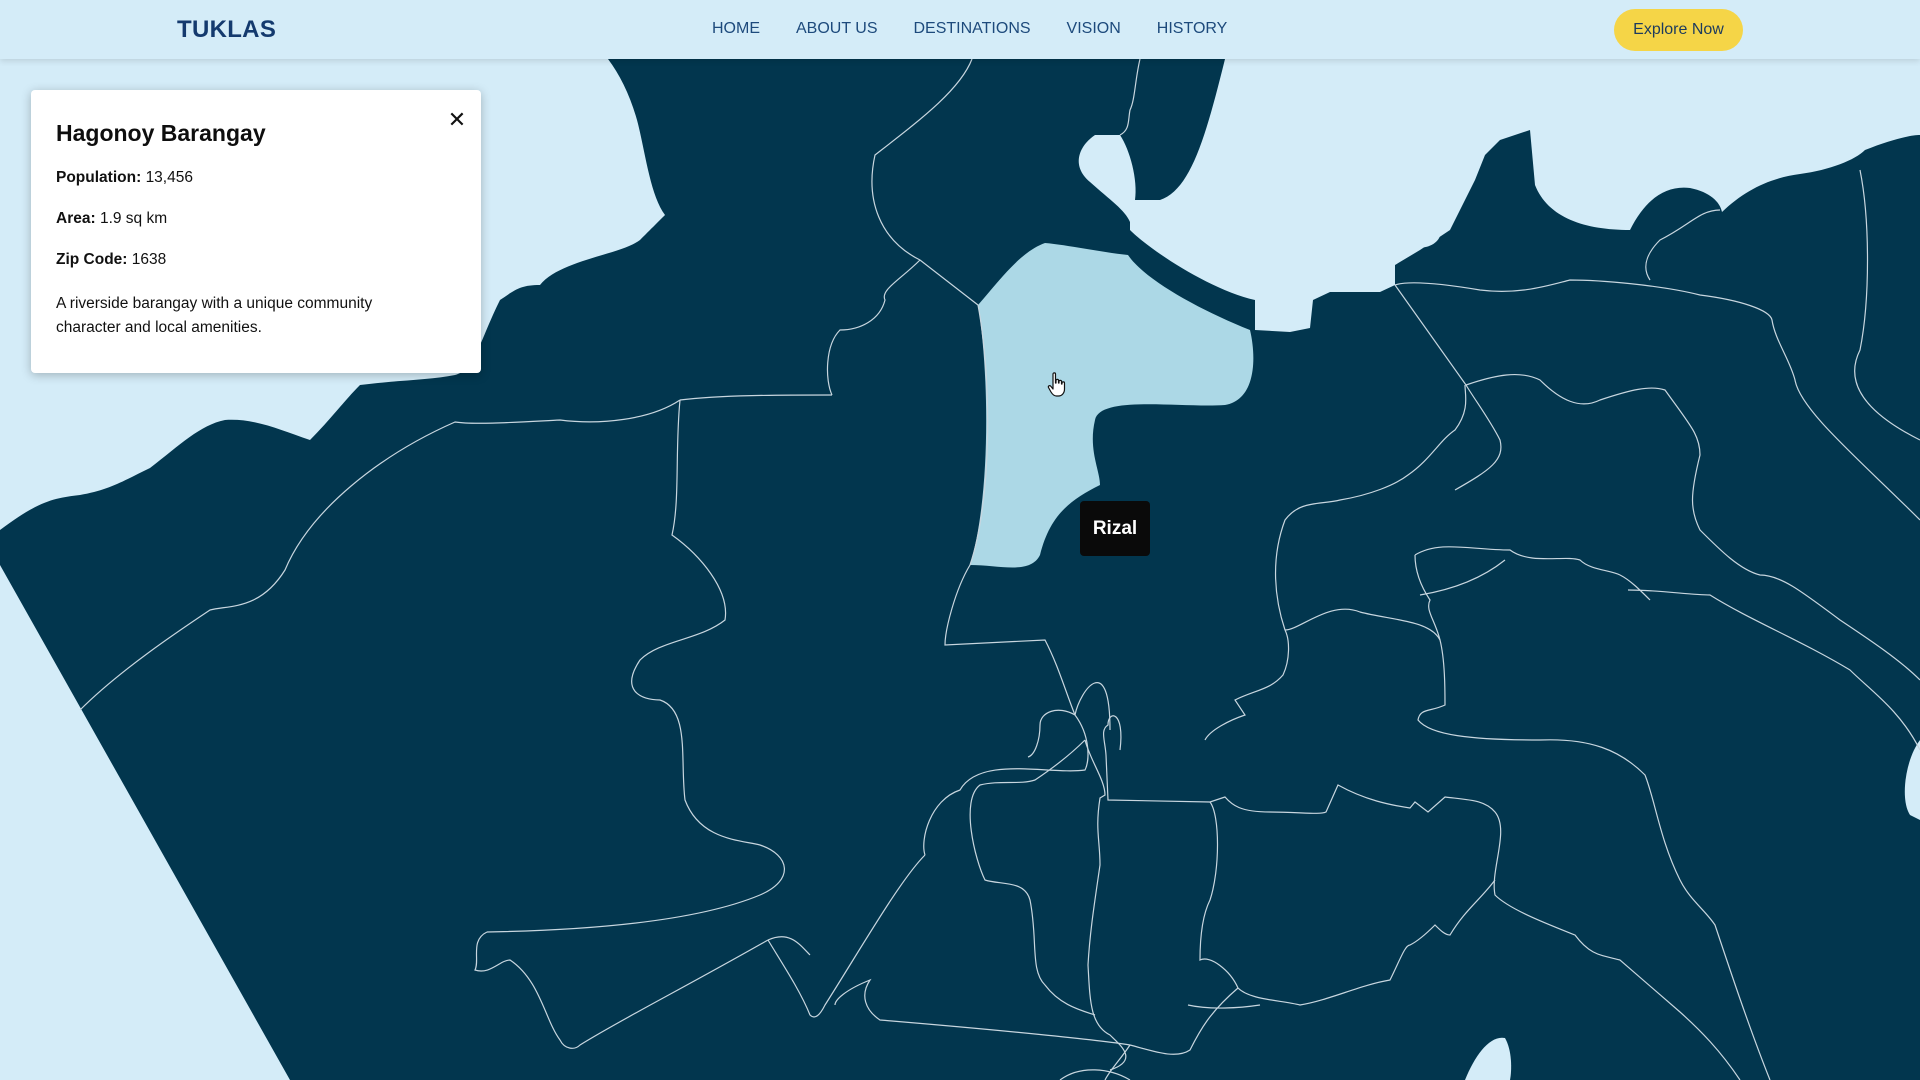  I want to click on hand-pointer-icon, so click(1056, 384).